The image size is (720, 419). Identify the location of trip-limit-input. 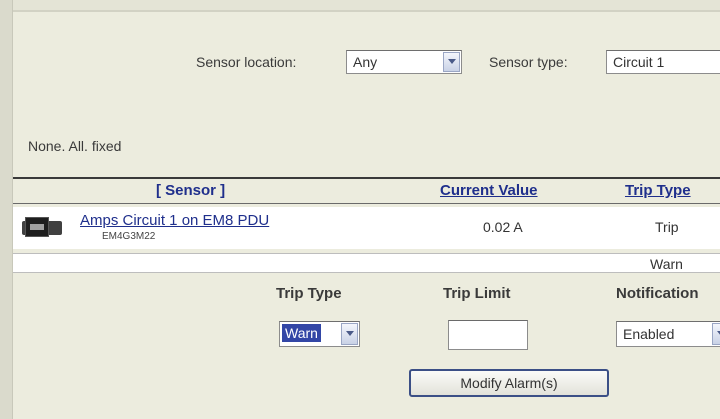
(488, 335).